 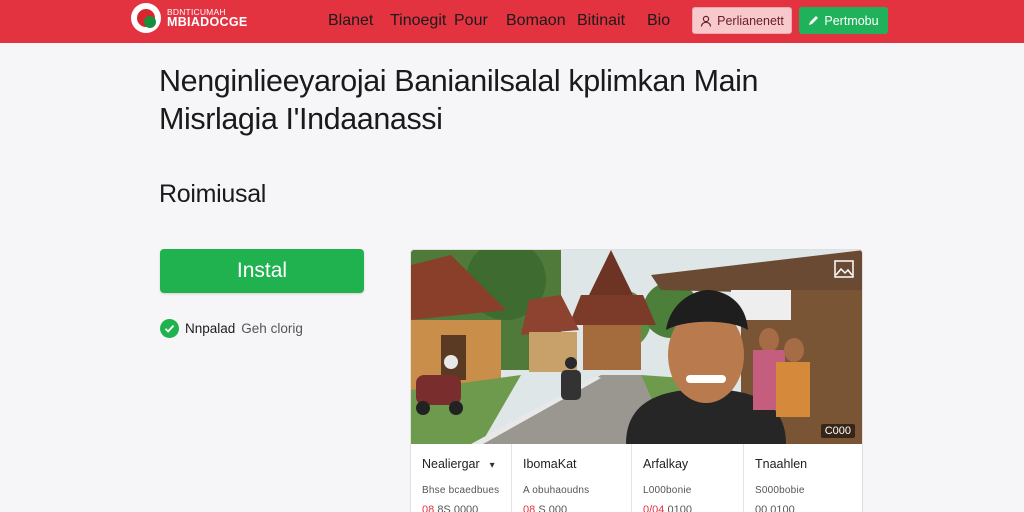 What do you see at coordinates (169, 328) in the screenshot?
I see `check-circle-icon` at bounding box center [169, 328].